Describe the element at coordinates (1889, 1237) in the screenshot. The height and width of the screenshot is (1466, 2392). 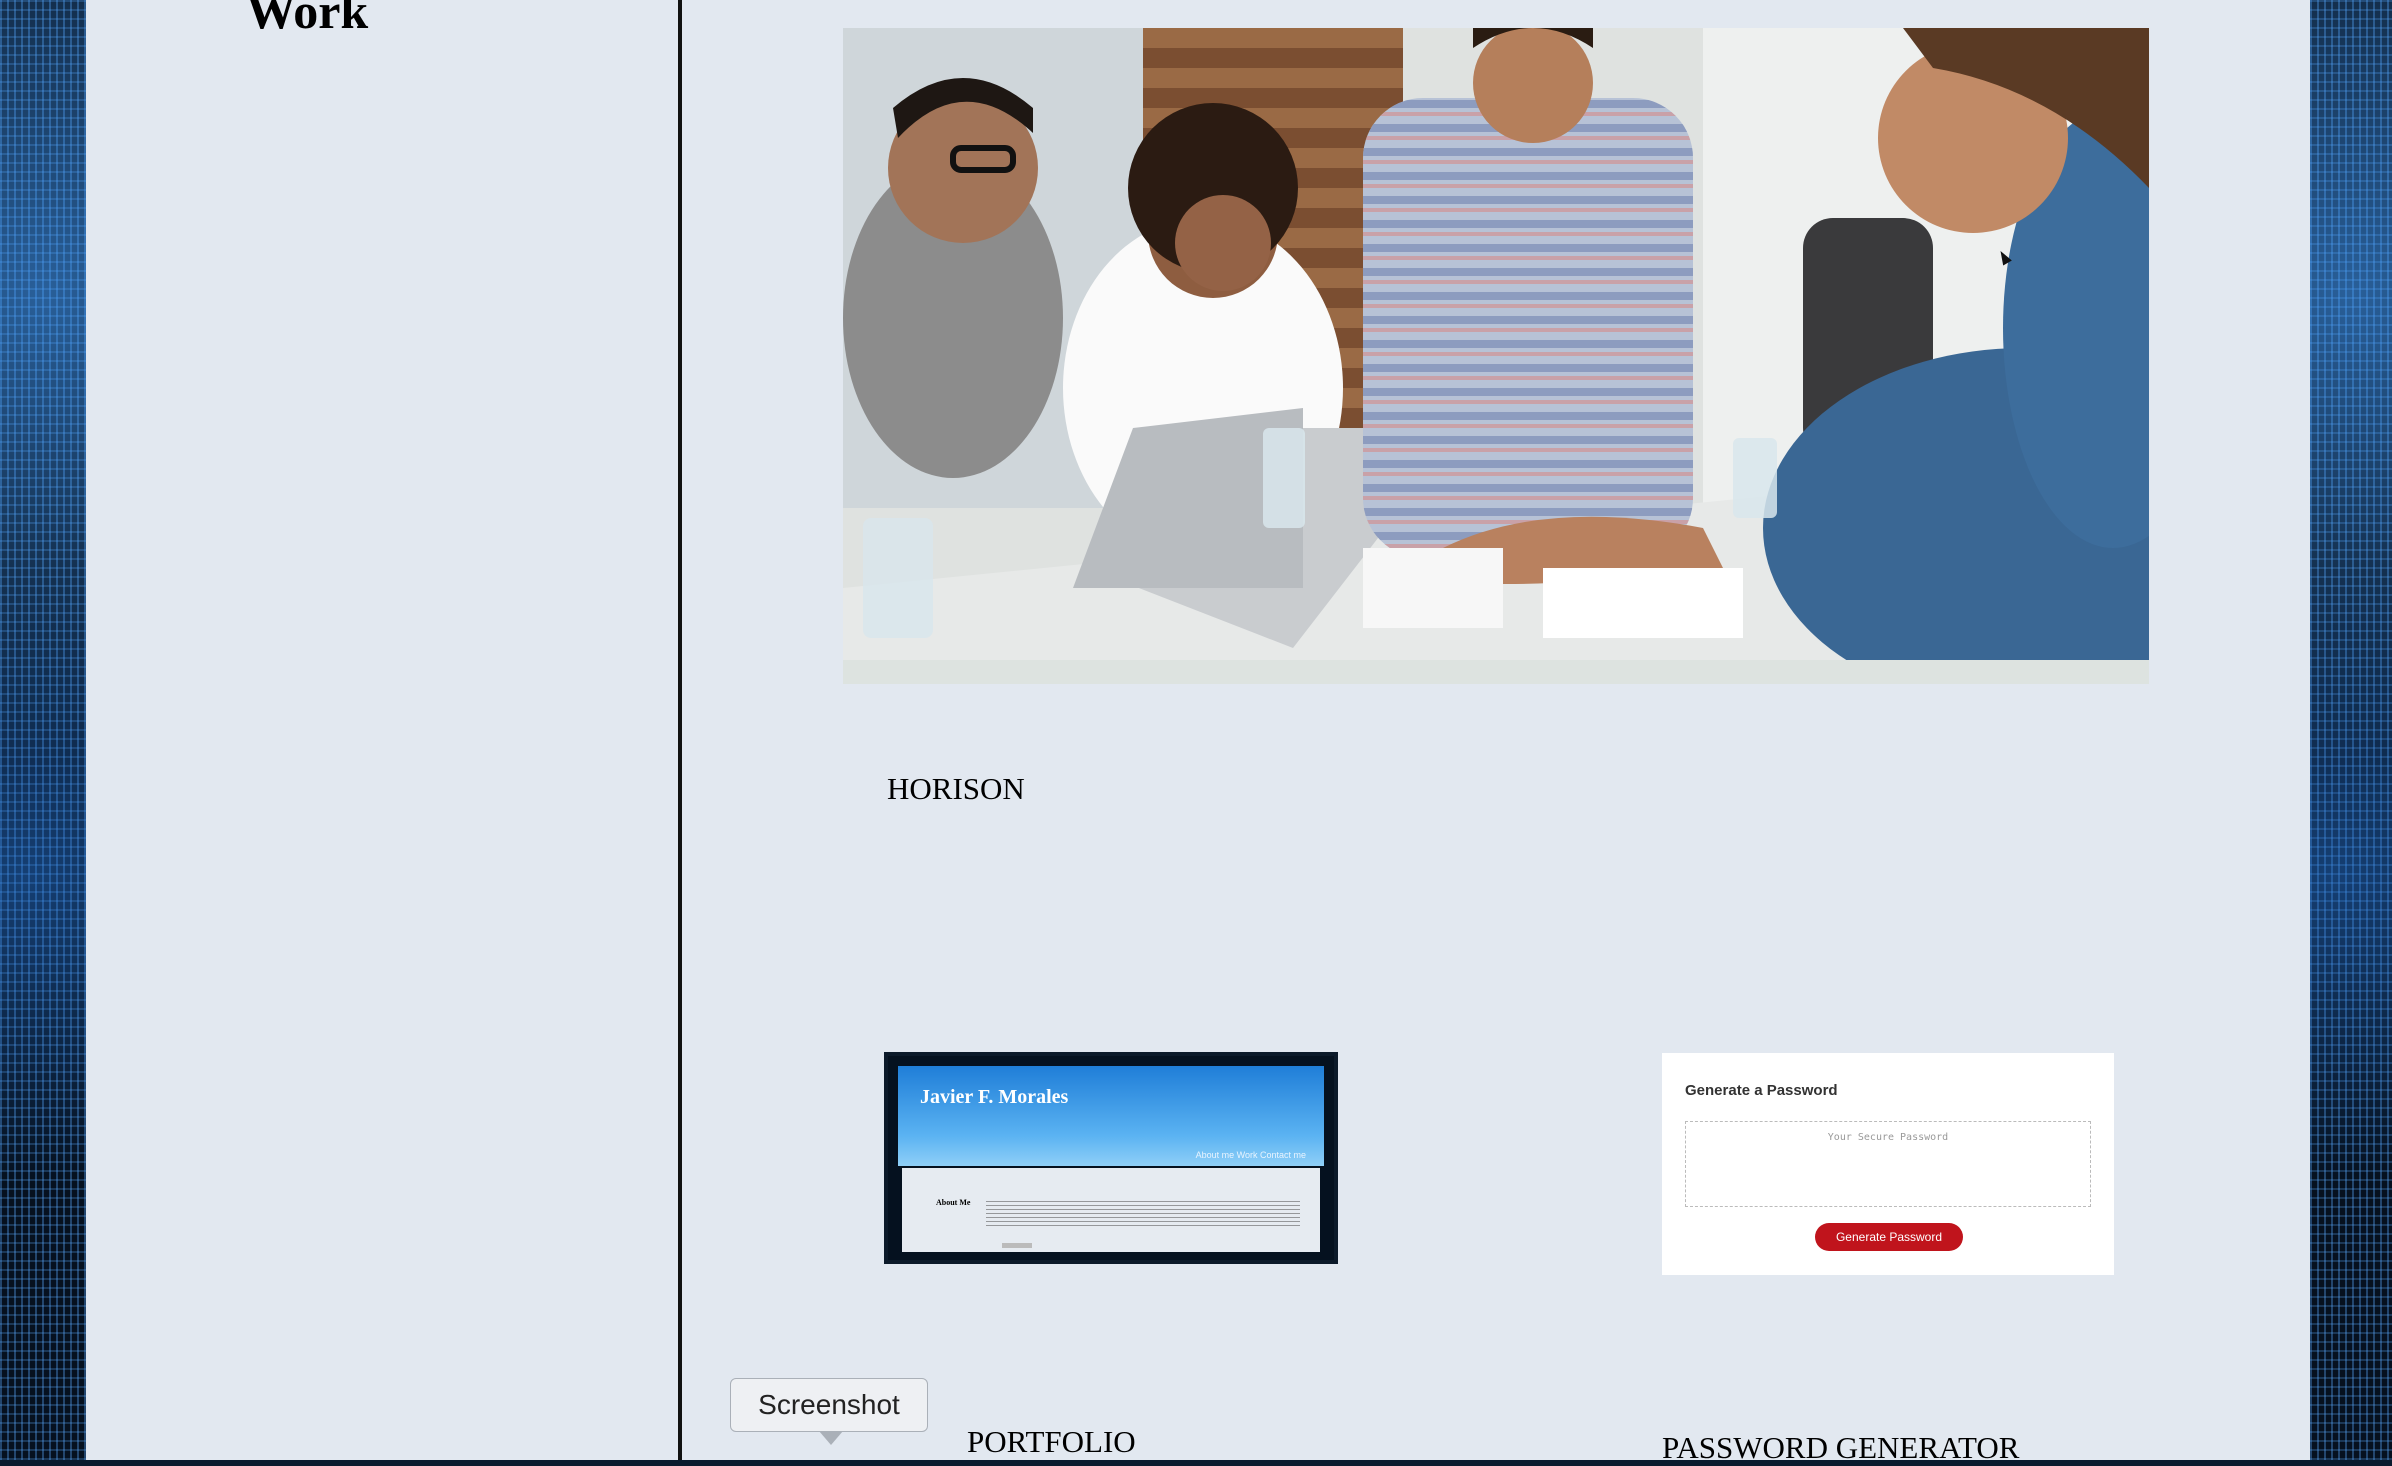
I see `generate-password-button: Generate Password` at that location.